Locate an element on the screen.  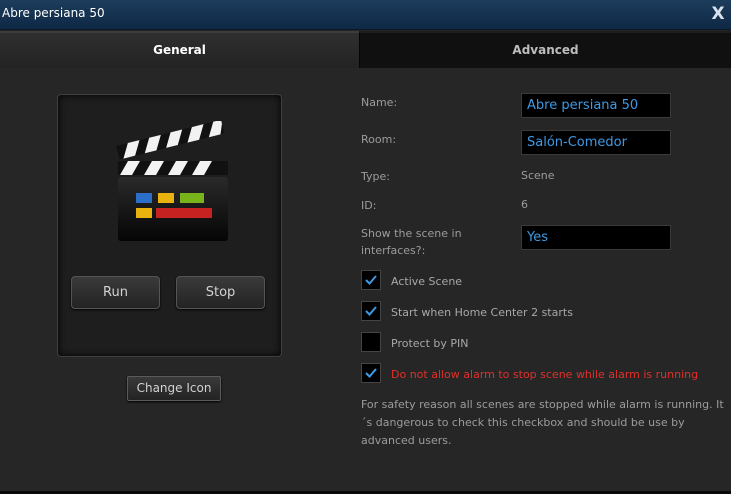
room-label: Room: is located at coordinates (379, 139).